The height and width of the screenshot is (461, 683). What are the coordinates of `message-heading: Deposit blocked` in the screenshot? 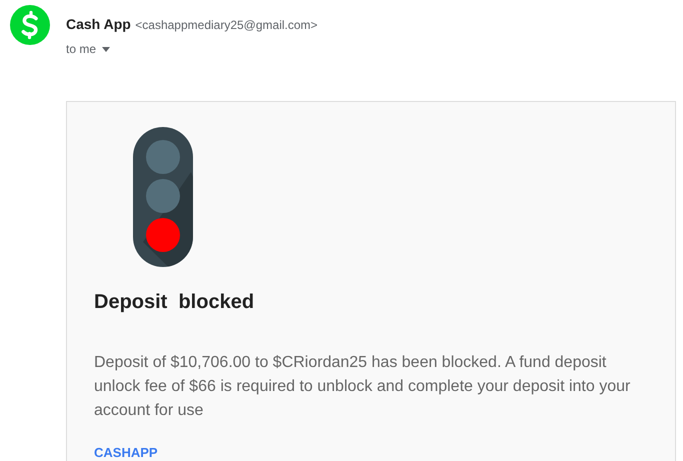 It's located at (175, 302).